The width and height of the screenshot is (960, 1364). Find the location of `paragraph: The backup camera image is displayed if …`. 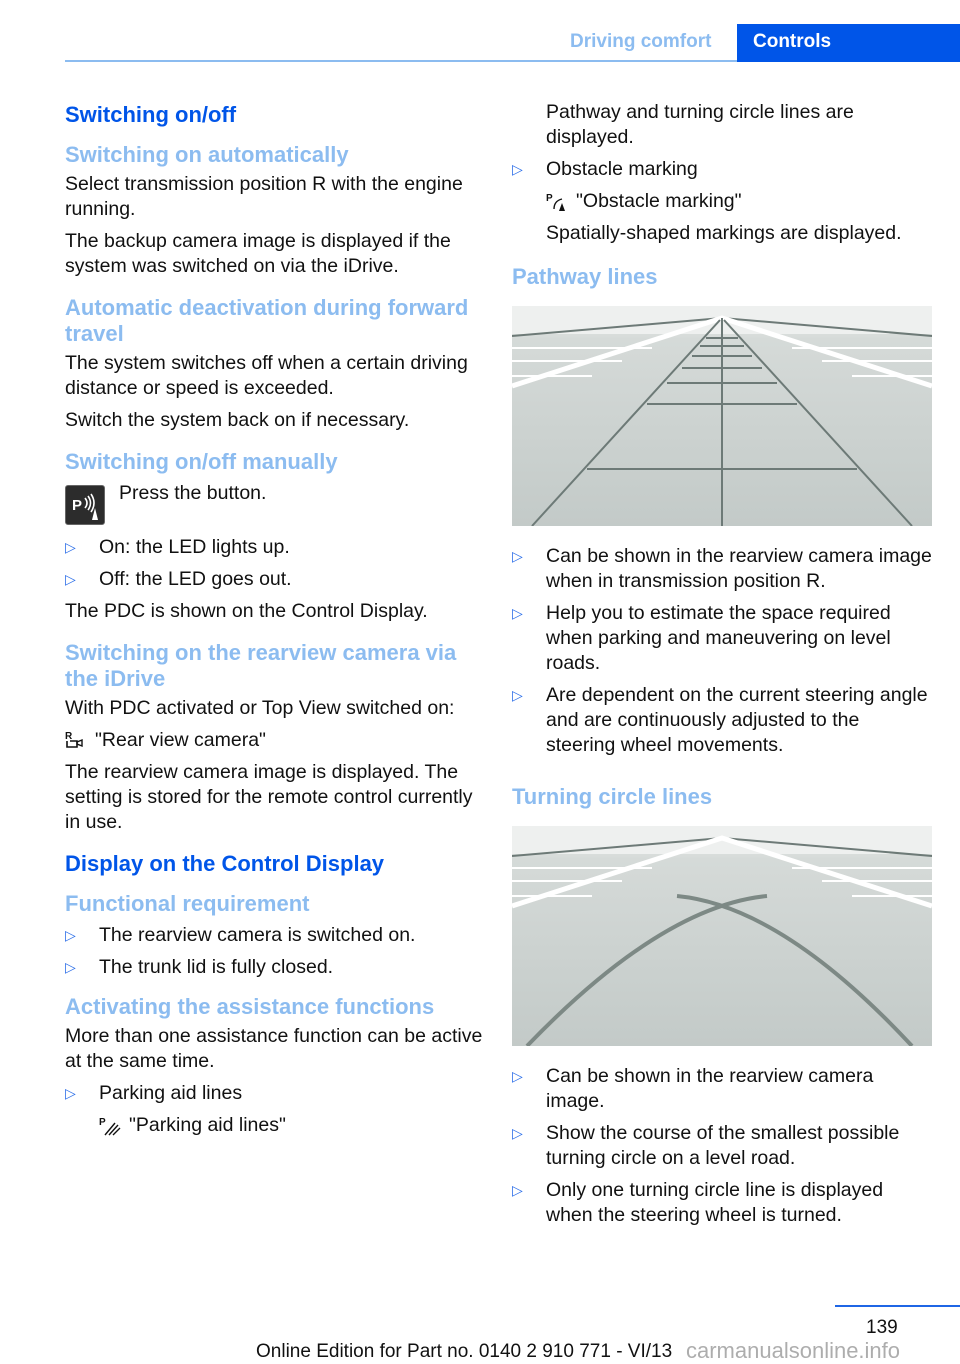

paragraph: The backup camera image is displayed if … is located at coordinates (258, 253).